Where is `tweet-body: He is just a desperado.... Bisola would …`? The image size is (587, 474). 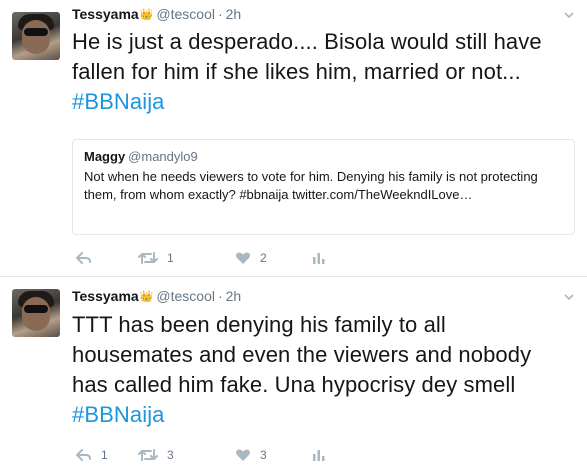 tweet-body: He is just a desperado.... Bisola would … is located at coordinates (307, 56).